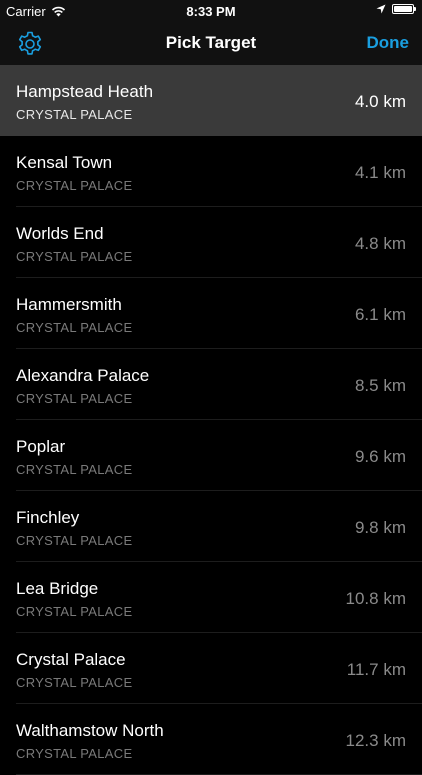 This screenshot has height=775, width=422. What do you see at coordinates (211, 384) in the screenshot?
I see `list-item: Alexandra Palace CRYSTAL PALACE 8.5 km` at bounding box center [211, 384].